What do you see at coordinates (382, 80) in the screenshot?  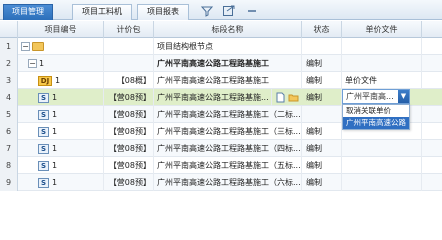 I see `row-unit-file: 单价文件` at bounding box center [382, 80].